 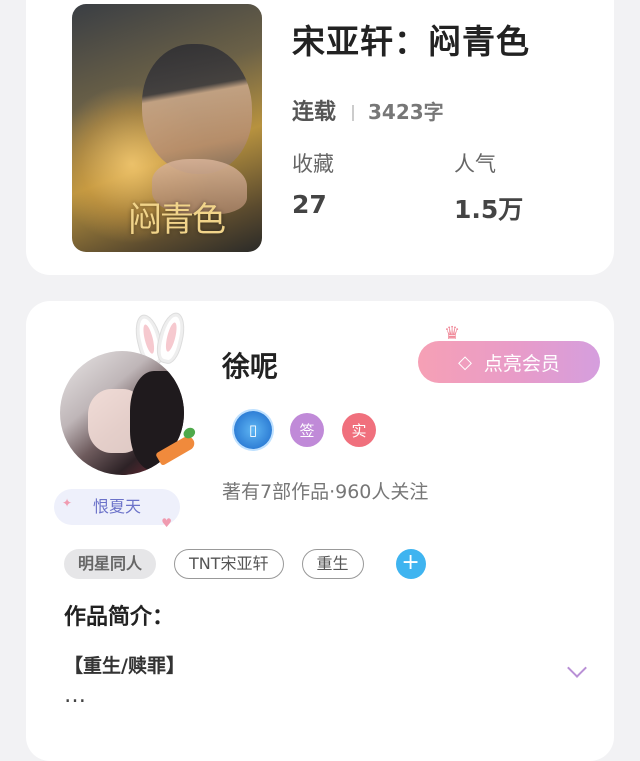 I want to click on favorites-stat: 收藏 27, so click(x=313, y=183).